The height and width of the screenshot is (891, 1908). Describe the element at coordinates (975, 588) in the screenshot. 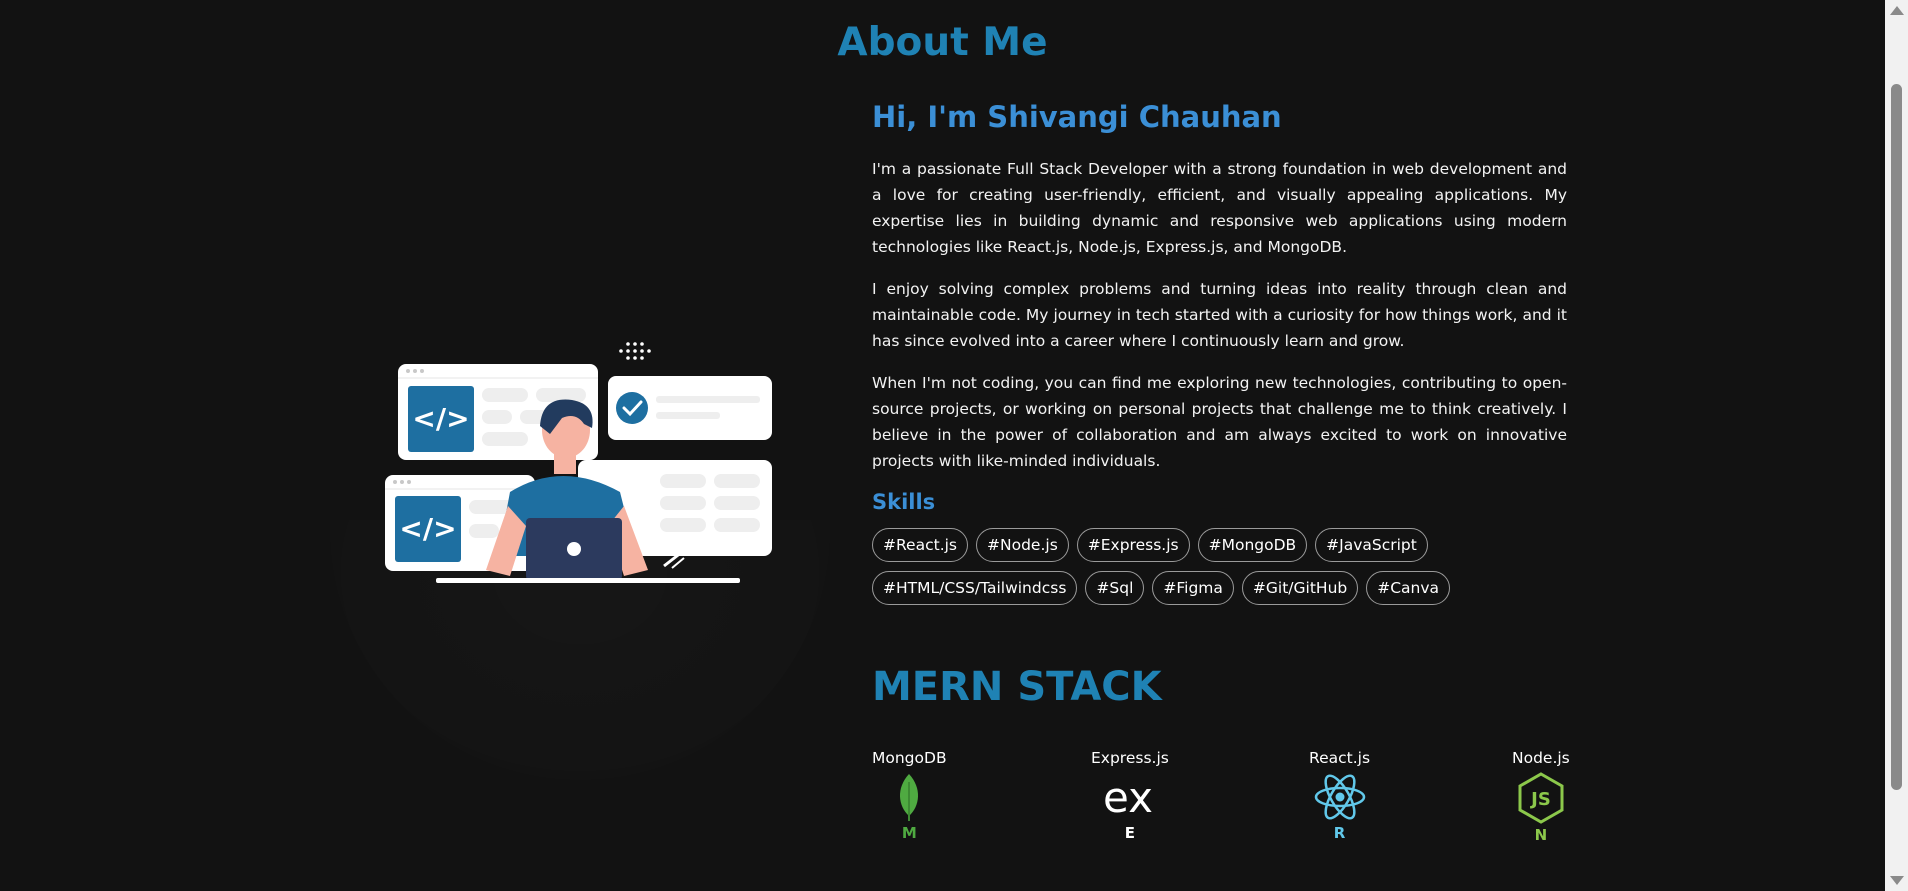

I see `skill-tag-html-css-tailwind: #HTML/CSS/Tailwindcss` at that location.